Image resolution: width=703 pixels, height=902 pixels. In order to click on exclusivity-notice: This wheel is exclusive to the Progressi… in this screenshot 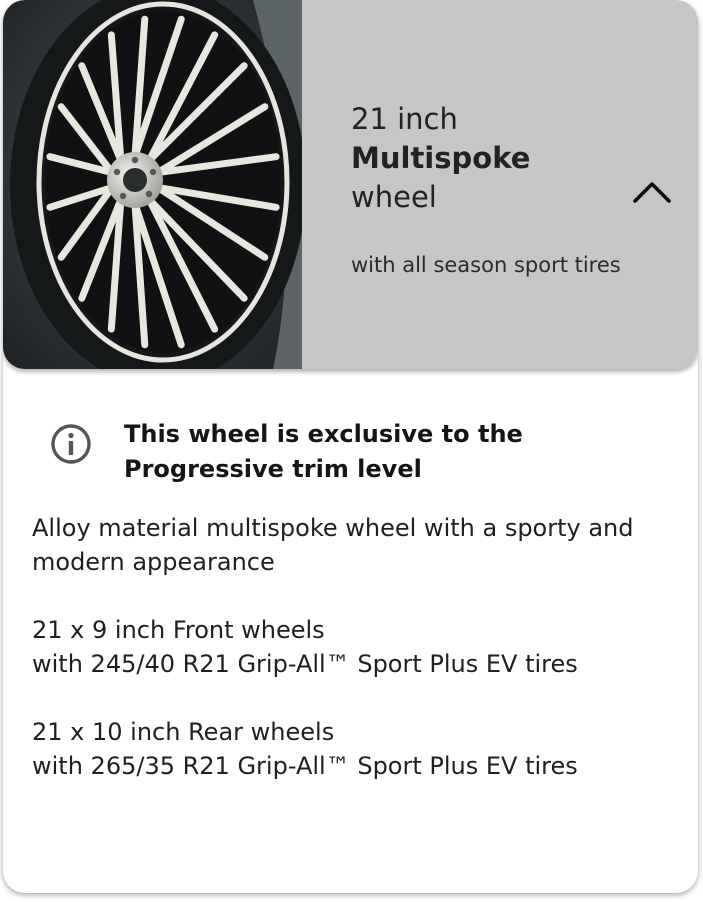, I will do `click(357, 457)`.